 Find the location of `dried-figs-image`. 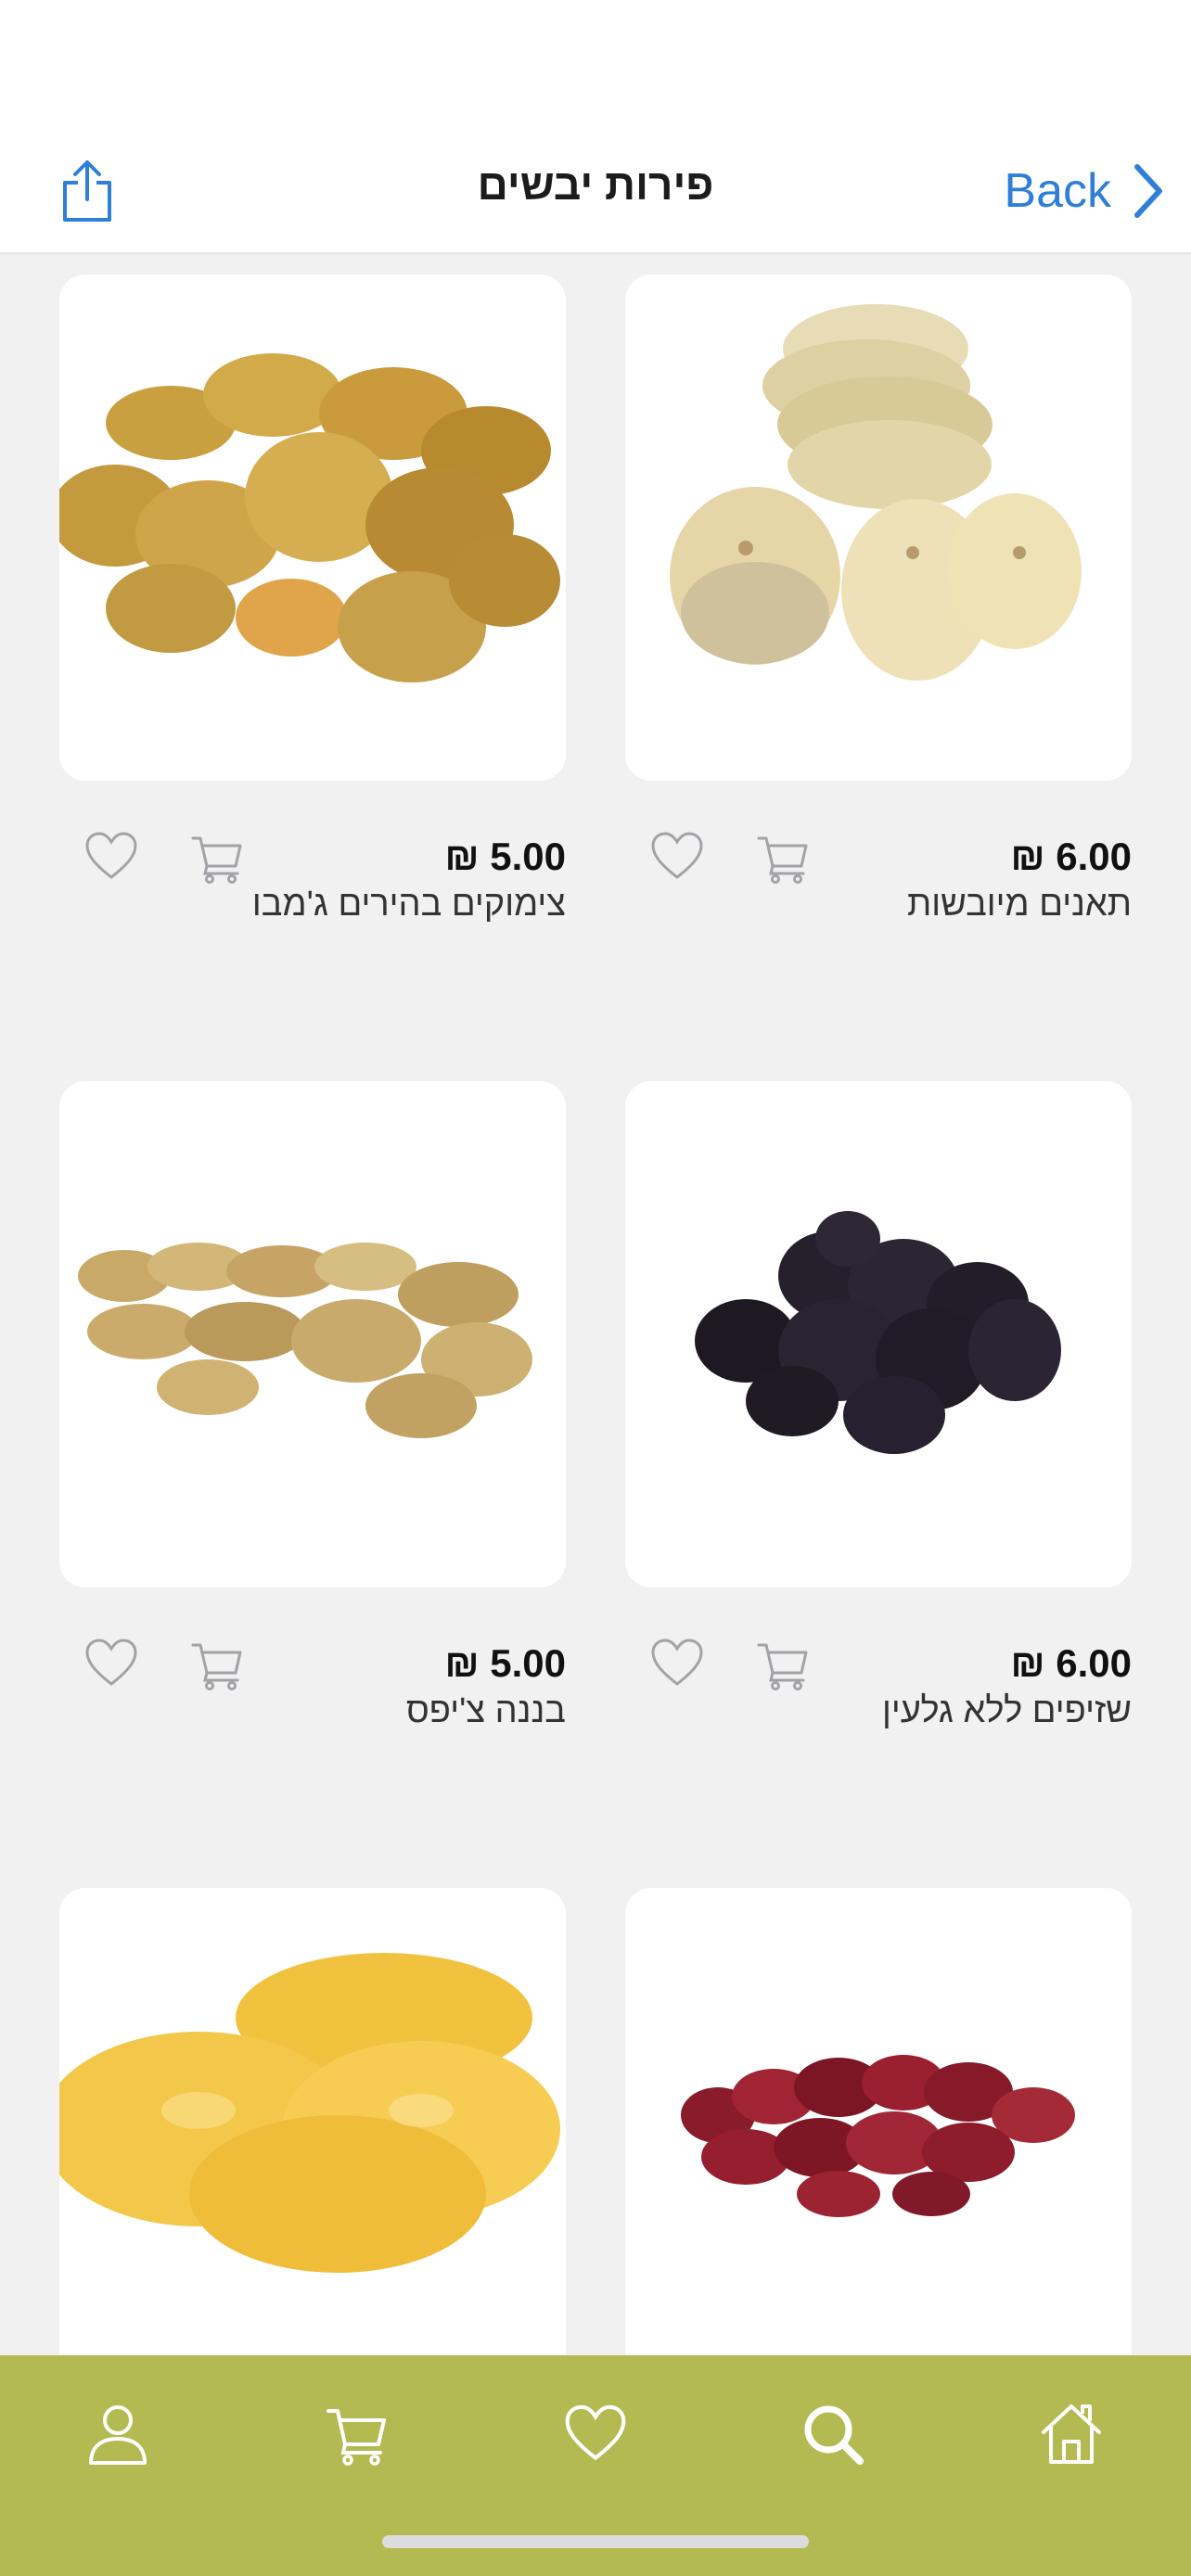

dried-figs-image is located at coordinates (876, 492).